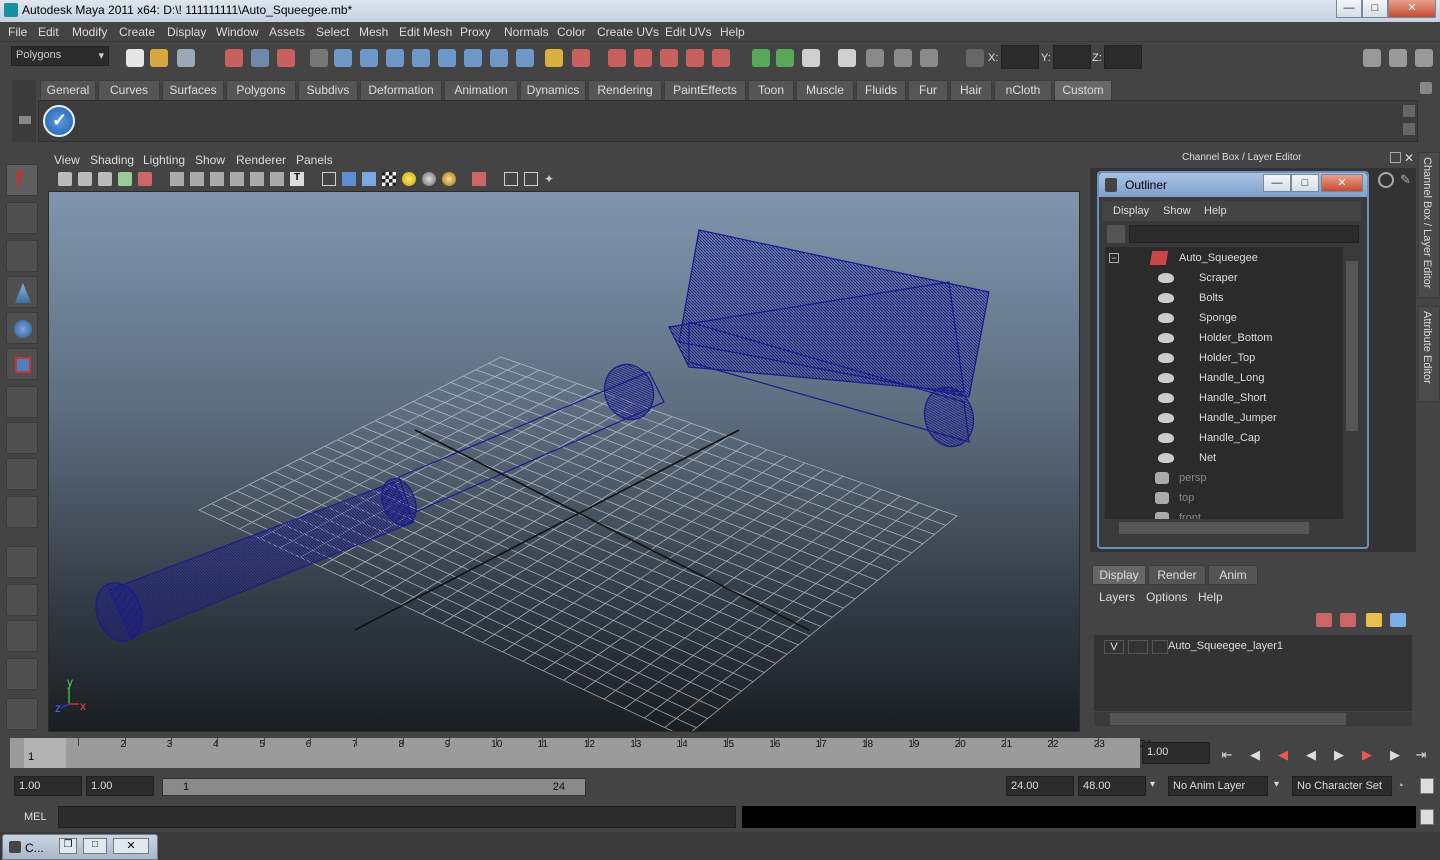  I want to click on snap-point-icon, so click(669, 58).